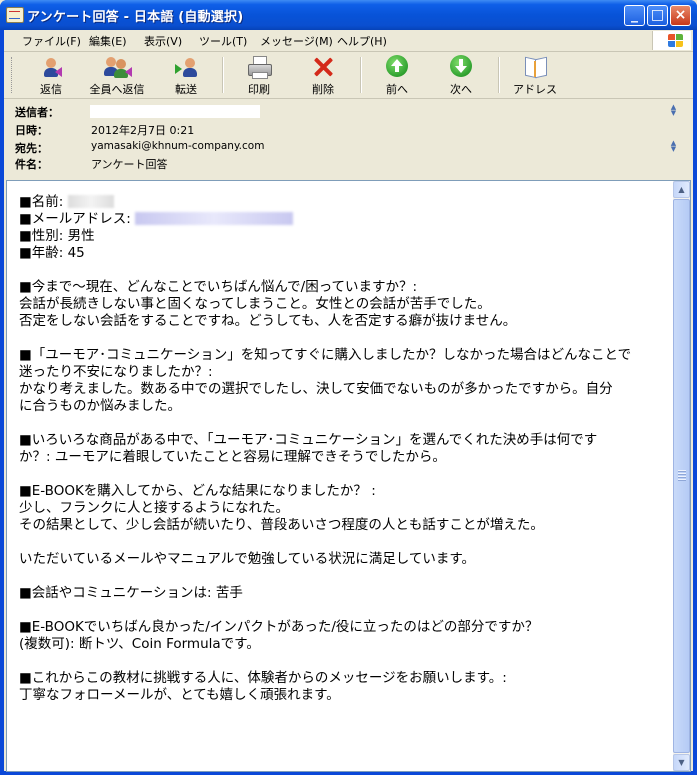 The image size is (697, 775). What do you see at coordinates (296, 41) in the screenshot?
I see `menu-message: メッセージ(M)` at bounding box center [296, 41].